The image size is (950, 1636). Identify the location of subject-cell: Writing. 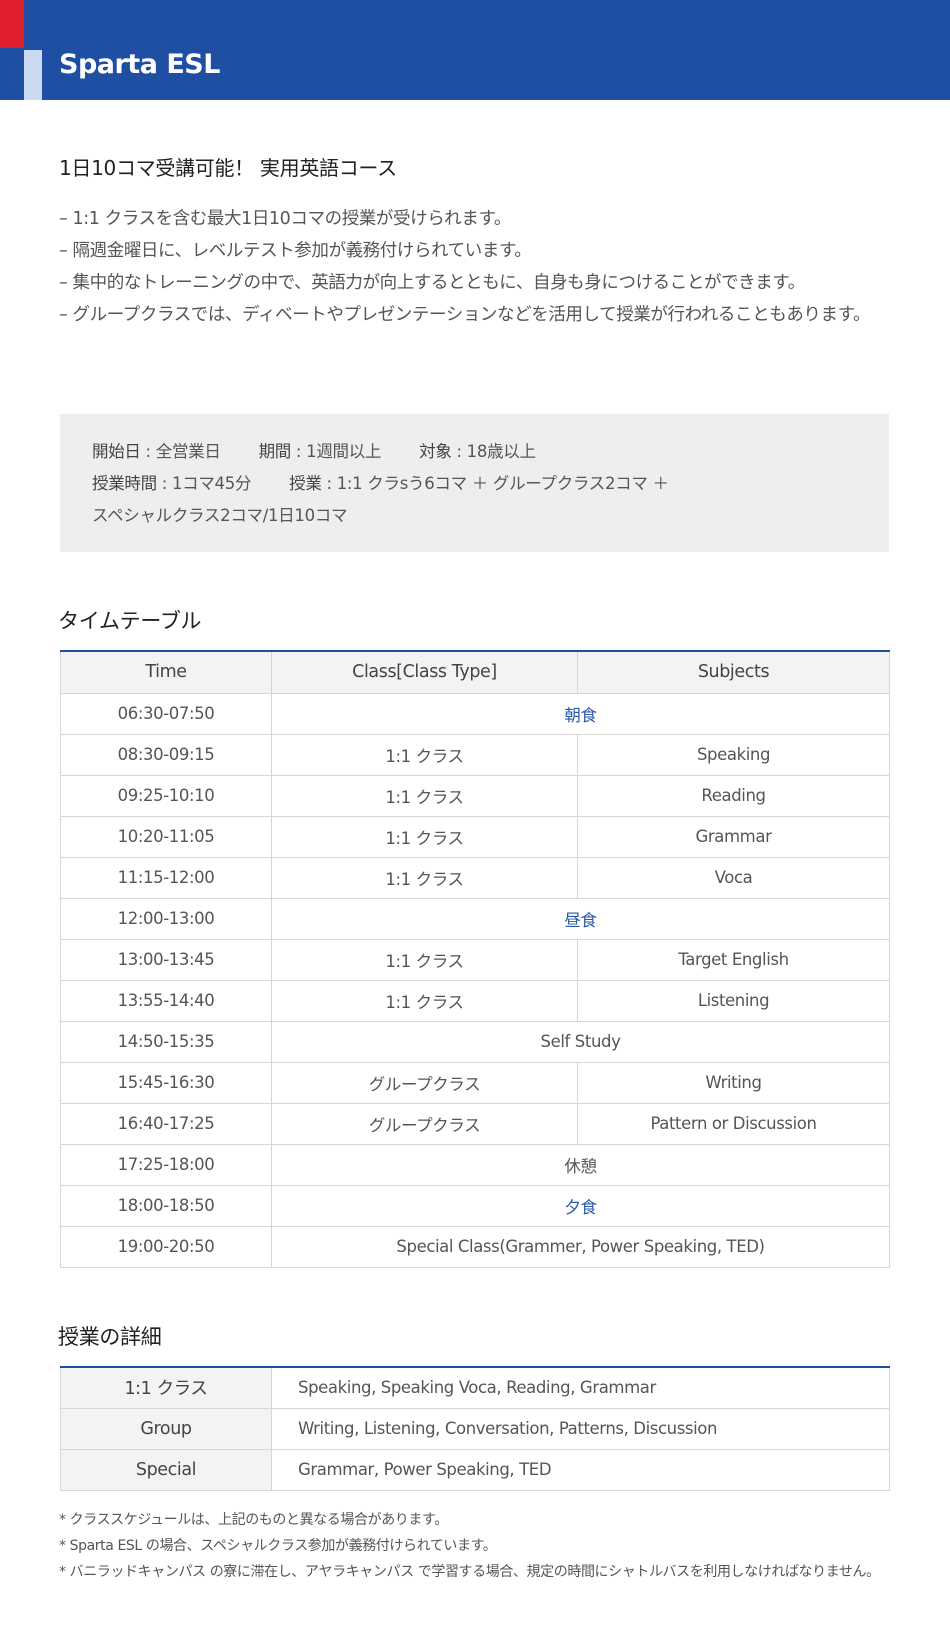
(733, 1082).